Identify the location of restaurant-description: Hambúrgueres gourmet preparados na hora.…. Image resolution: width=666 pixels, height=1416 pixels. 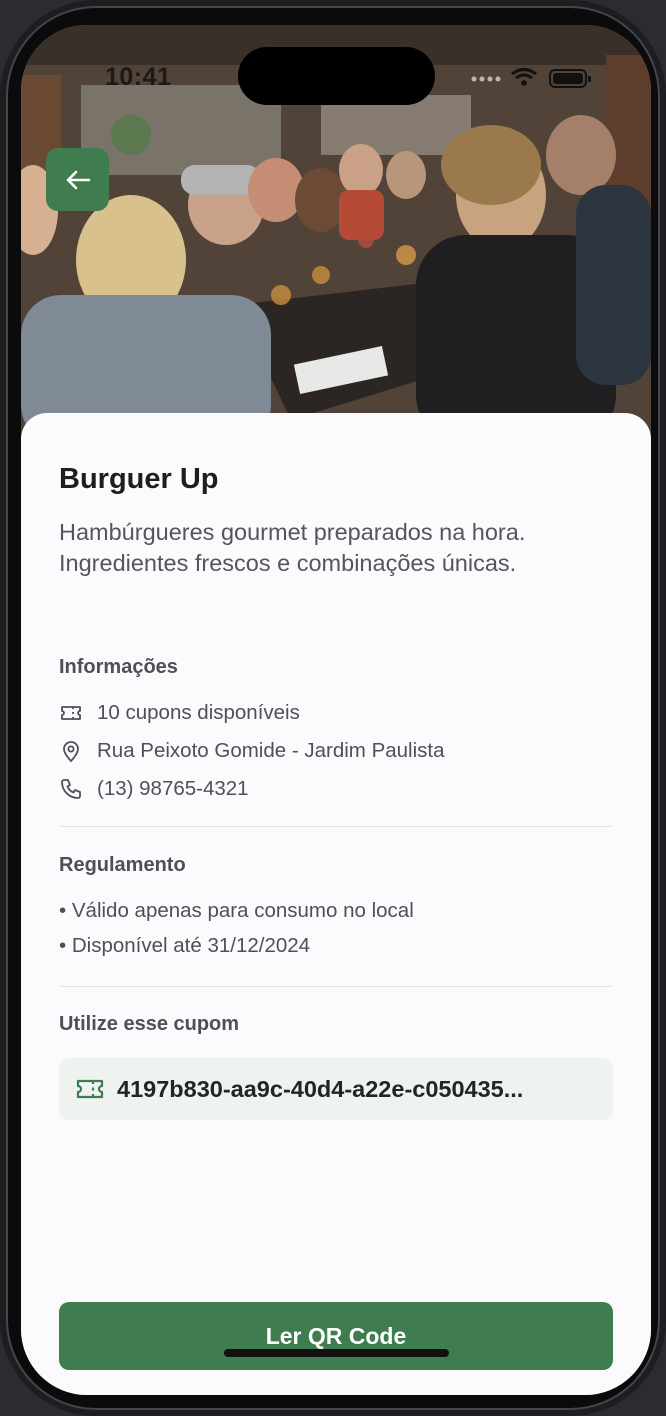
(292, 547).